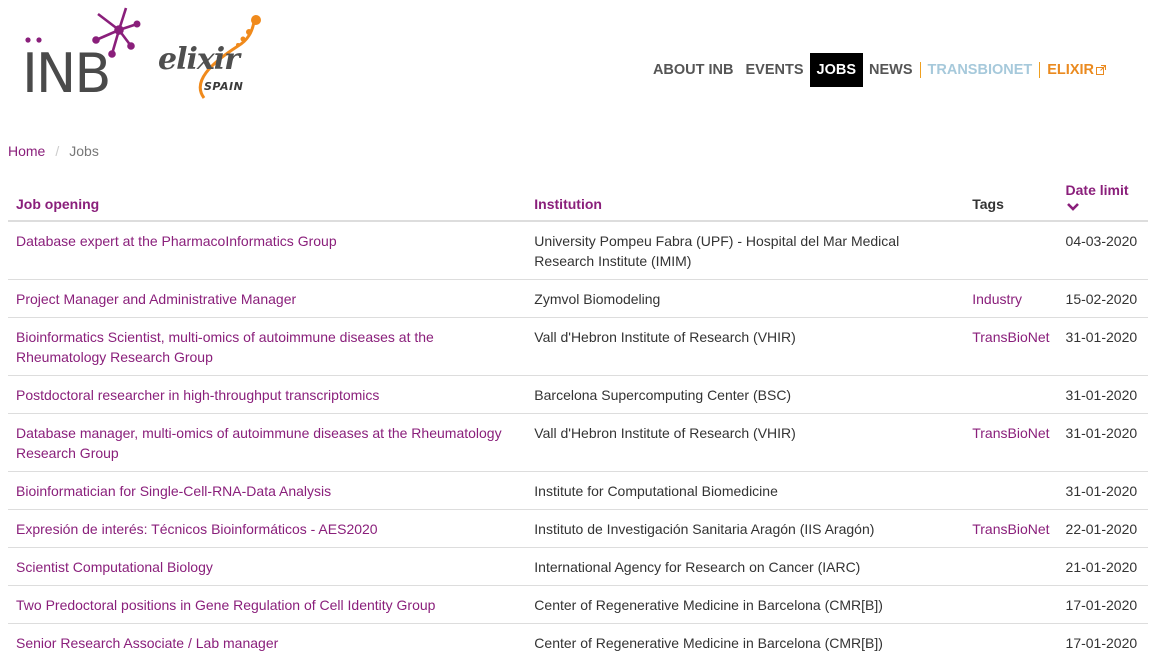  What do you see at coordinates (199, 59) in the screenshot?
I see `elixir-logo-text: elixir` at bounding box center [199, 59].